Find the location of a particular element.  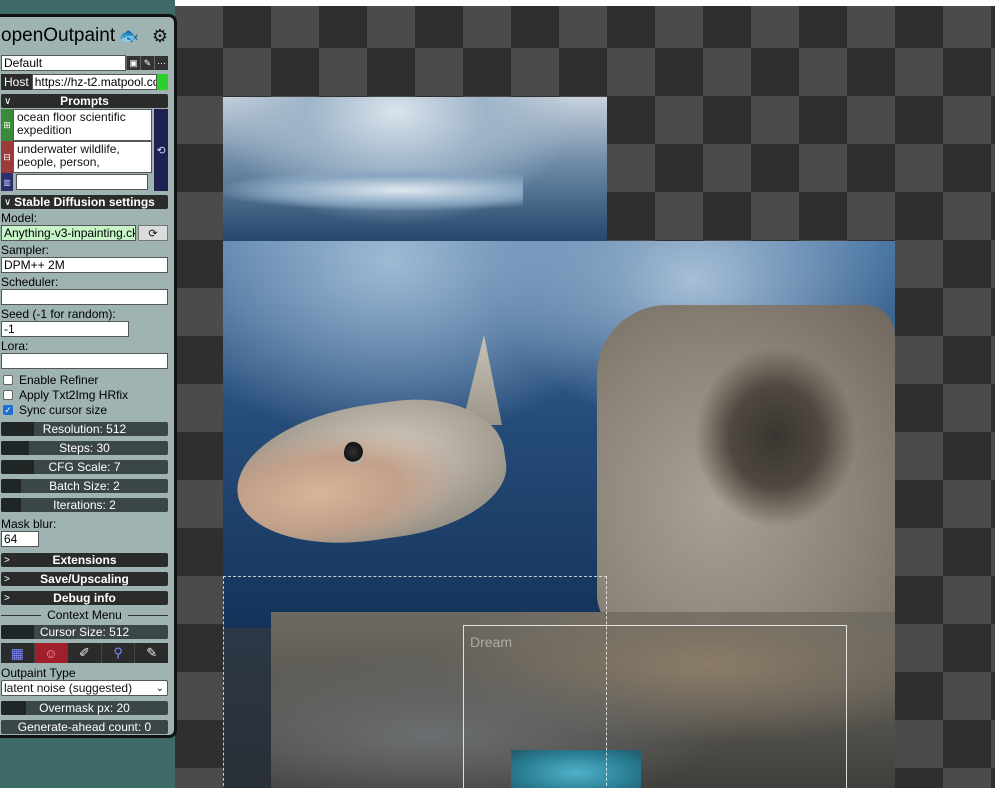

edit-icon: ✎ is located at coordinates (147, 63).